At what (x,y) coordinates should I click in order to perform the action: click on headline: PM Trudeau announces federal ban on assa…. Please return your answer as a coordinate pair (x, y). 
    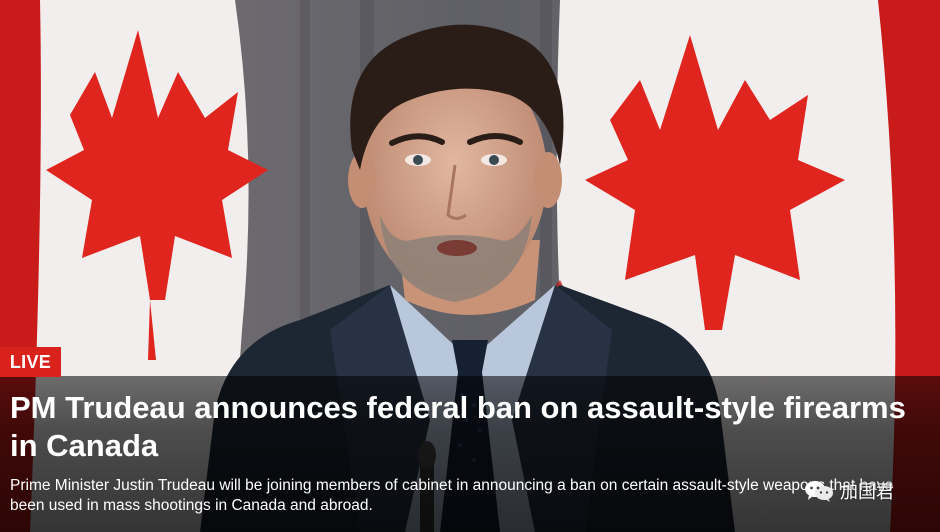
    Looking at the image, I should click on (465, 427).